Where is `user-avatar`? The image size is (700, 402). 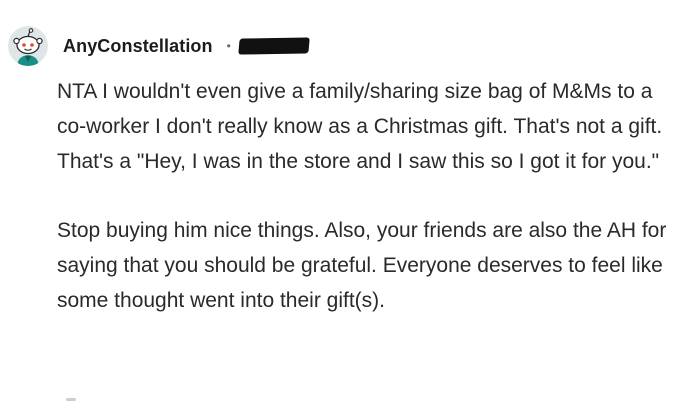
user-avatar is located at coordinates (28, 46).